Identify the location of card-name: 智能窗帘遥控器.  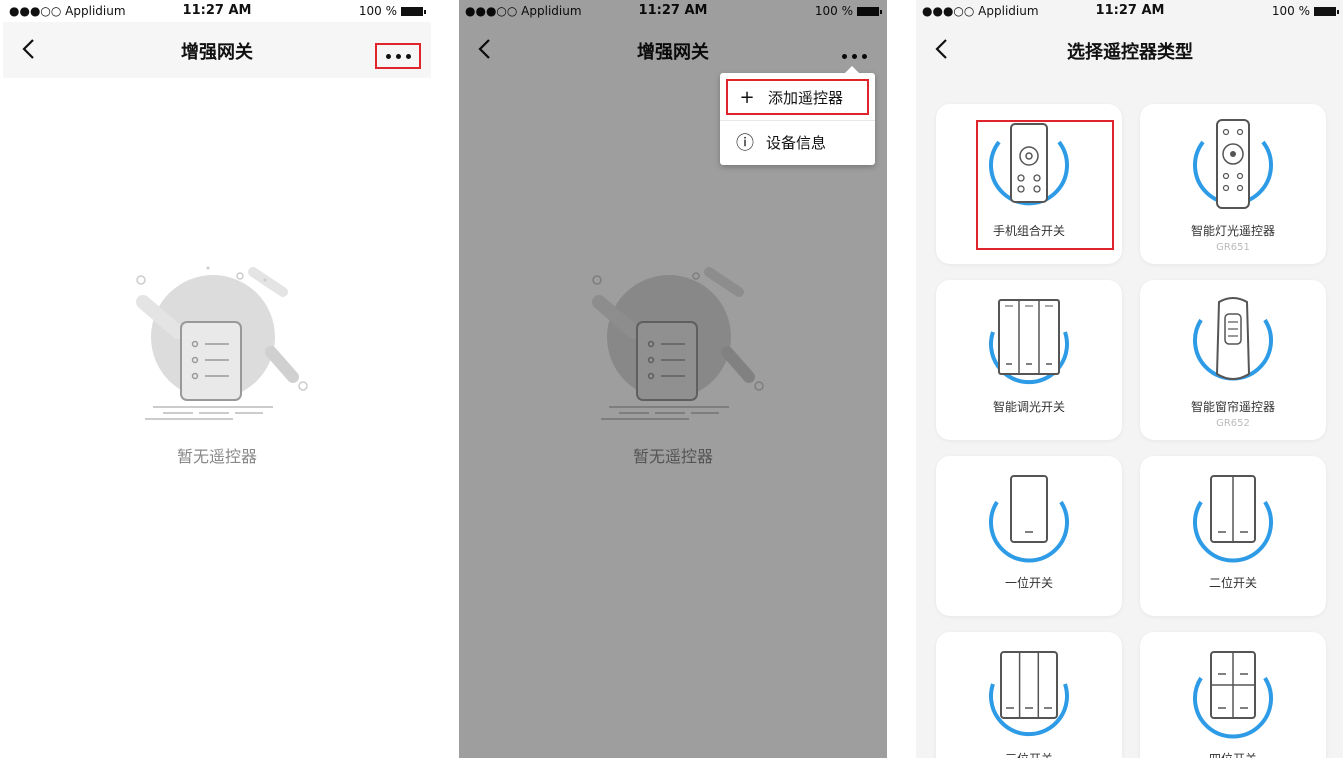
(1232, 407).